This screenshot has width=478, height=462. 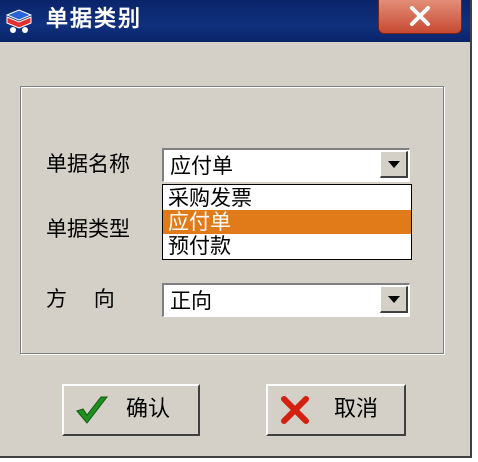 I want to click on cancel-button: 取消, so click(x=336, y=410).